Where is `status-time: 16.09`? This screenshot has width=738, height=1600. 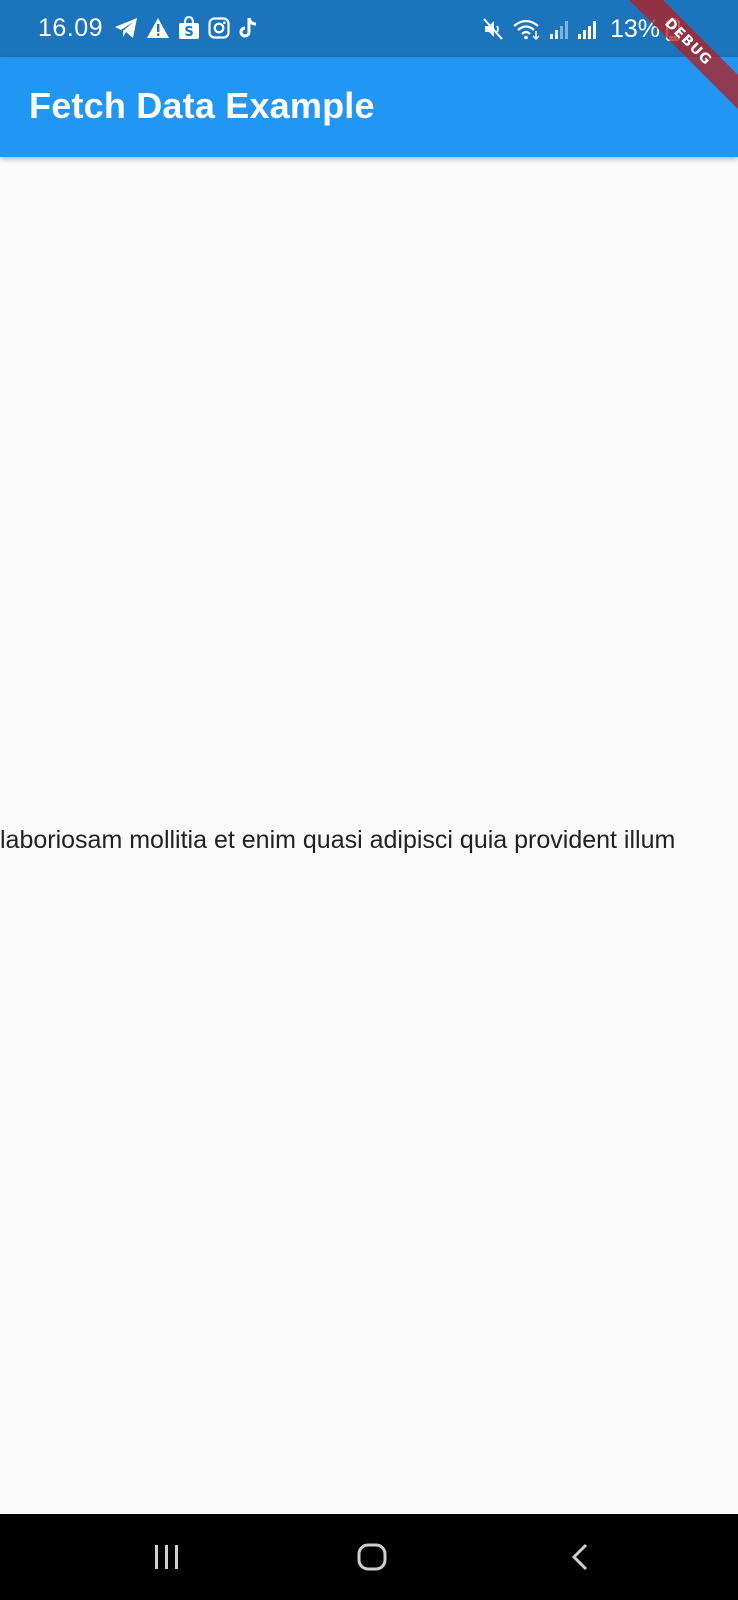
status-time: 16.09 is located at coordinates (71, 28).